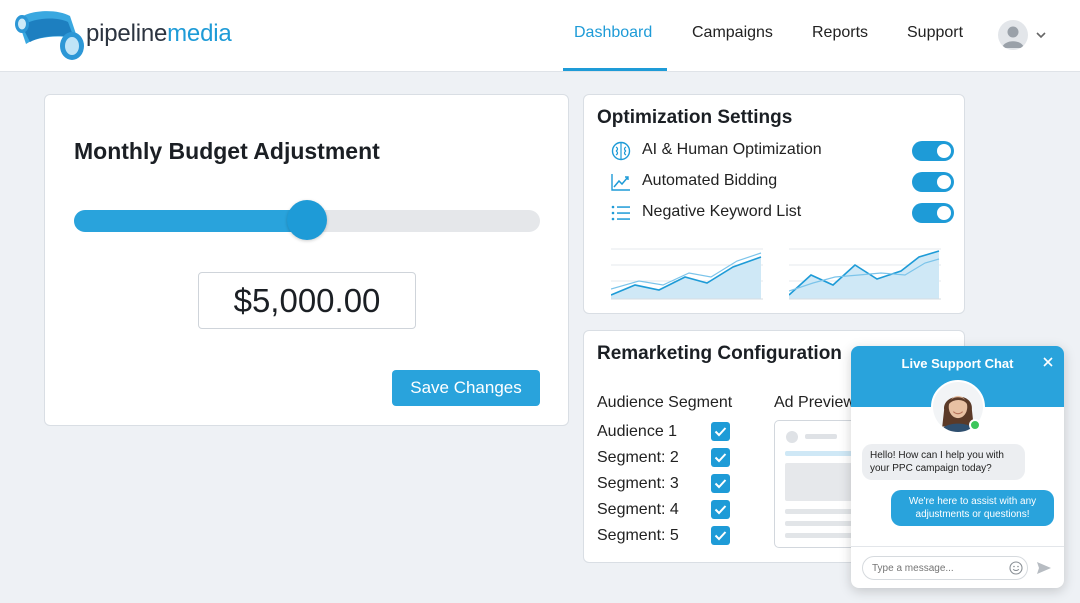  I want to click on budget-title: Monthly Budget Adjustment, so click(227, 151).